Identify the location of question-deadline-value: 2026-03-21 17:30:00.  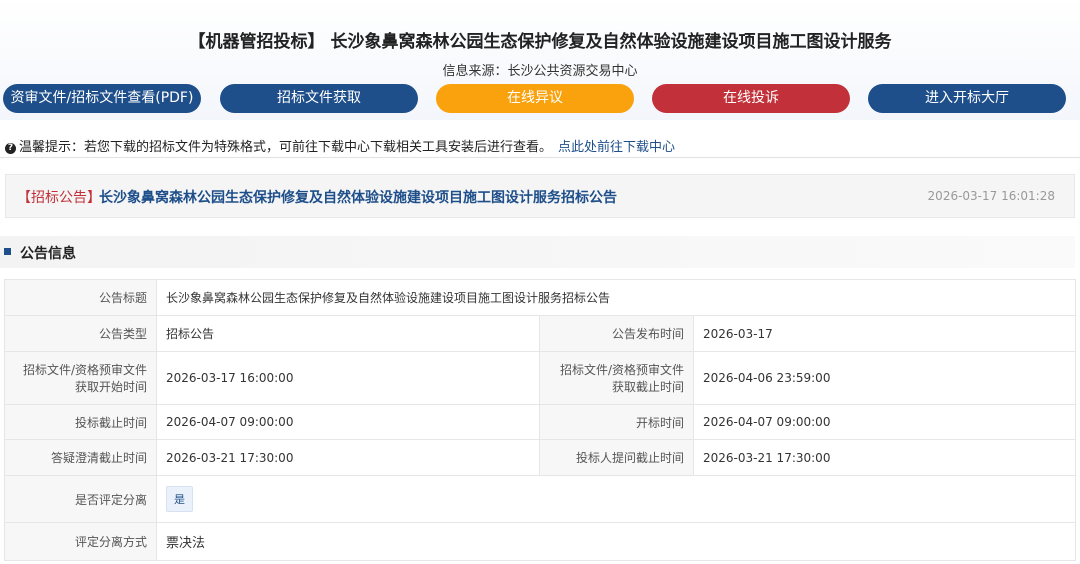
(884, 457).